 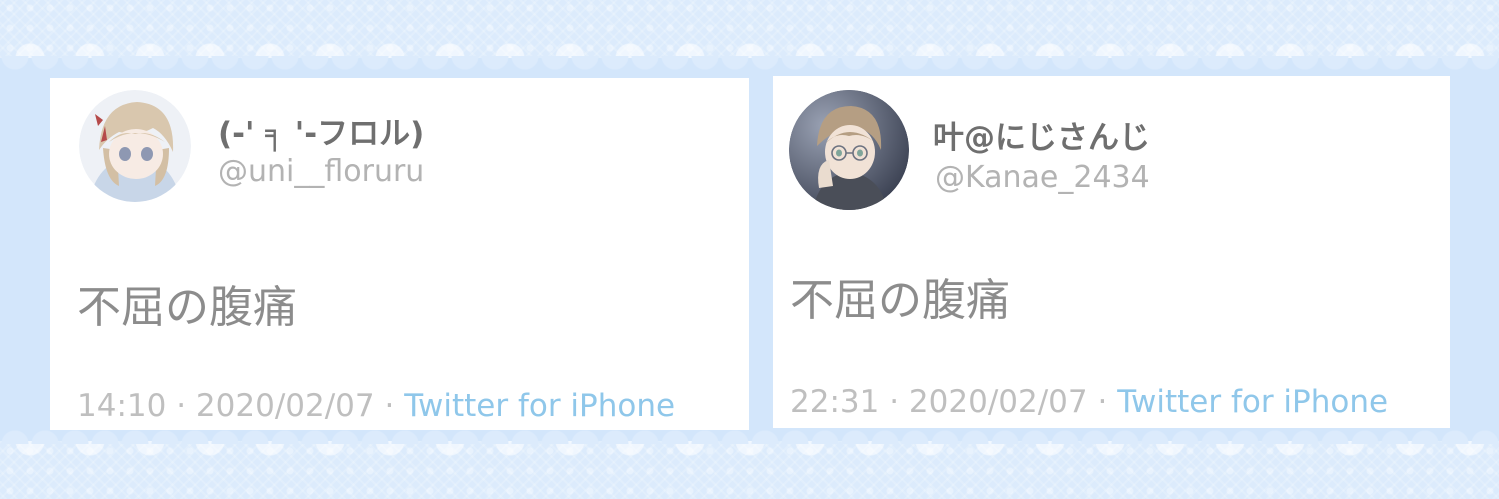 What do you see at coordinates (321, 171) in the screenshot?
I see `user-handle: @uni__floruru` at bounding box center [321, 171].